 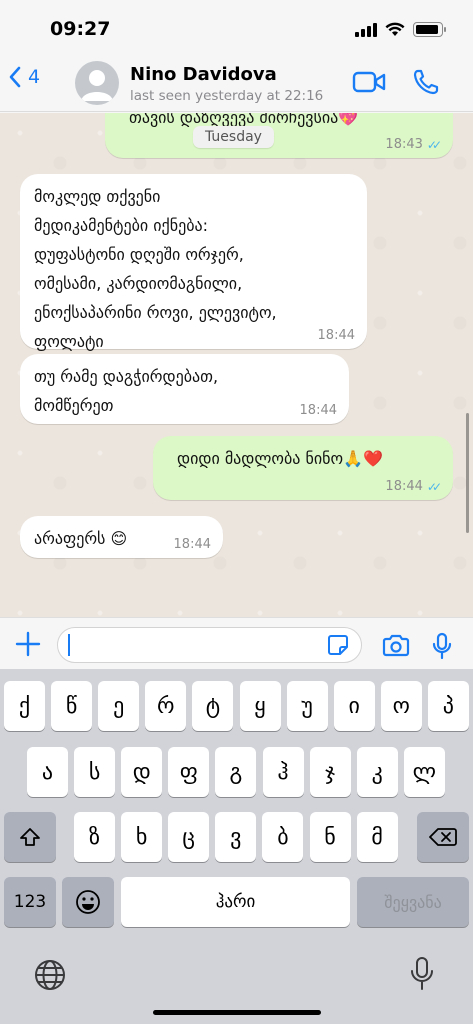 What do you see at coordinates (119, 706) in the screenshot?
I see `key-letter: ე` at bounding box center [119, 706].